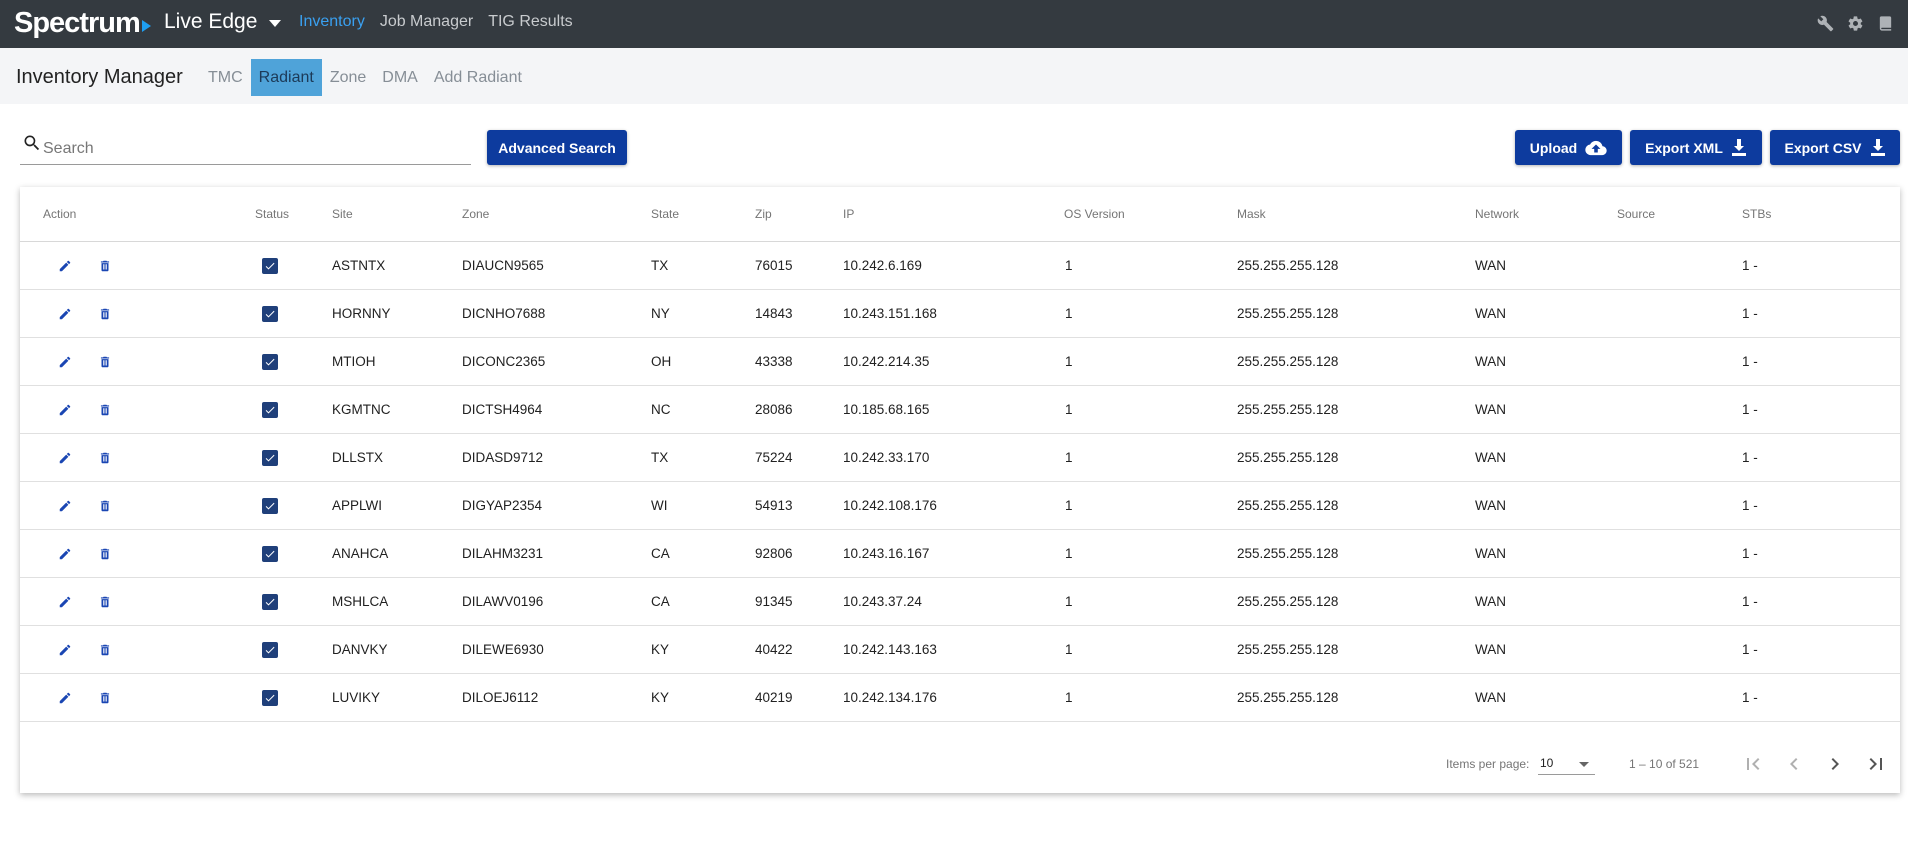 The image size is (1908, 841). Describe the element at coordinates (660, 553) in the screenshot. I see `cell-state: CA` at that location.